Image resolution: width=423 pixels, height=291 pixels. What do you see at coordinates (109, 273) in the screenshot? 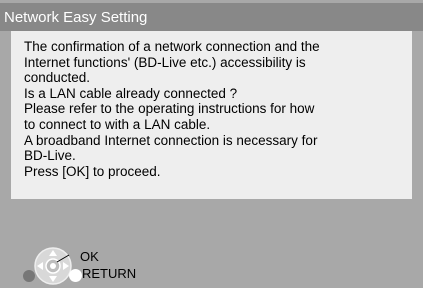
I see `return-hint-label: RETURN` at bounding box center [109, 273].